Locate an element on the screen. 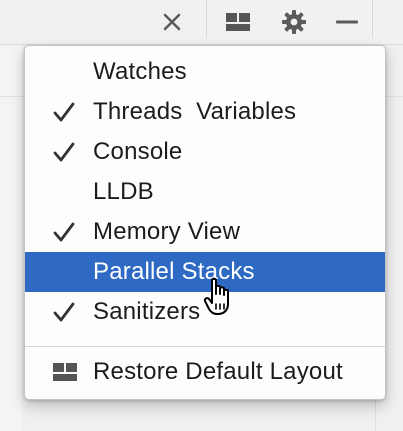 Image resolution: width=403 pixels, height=431 pixels. close-icon is located at coordinates (172, 22).